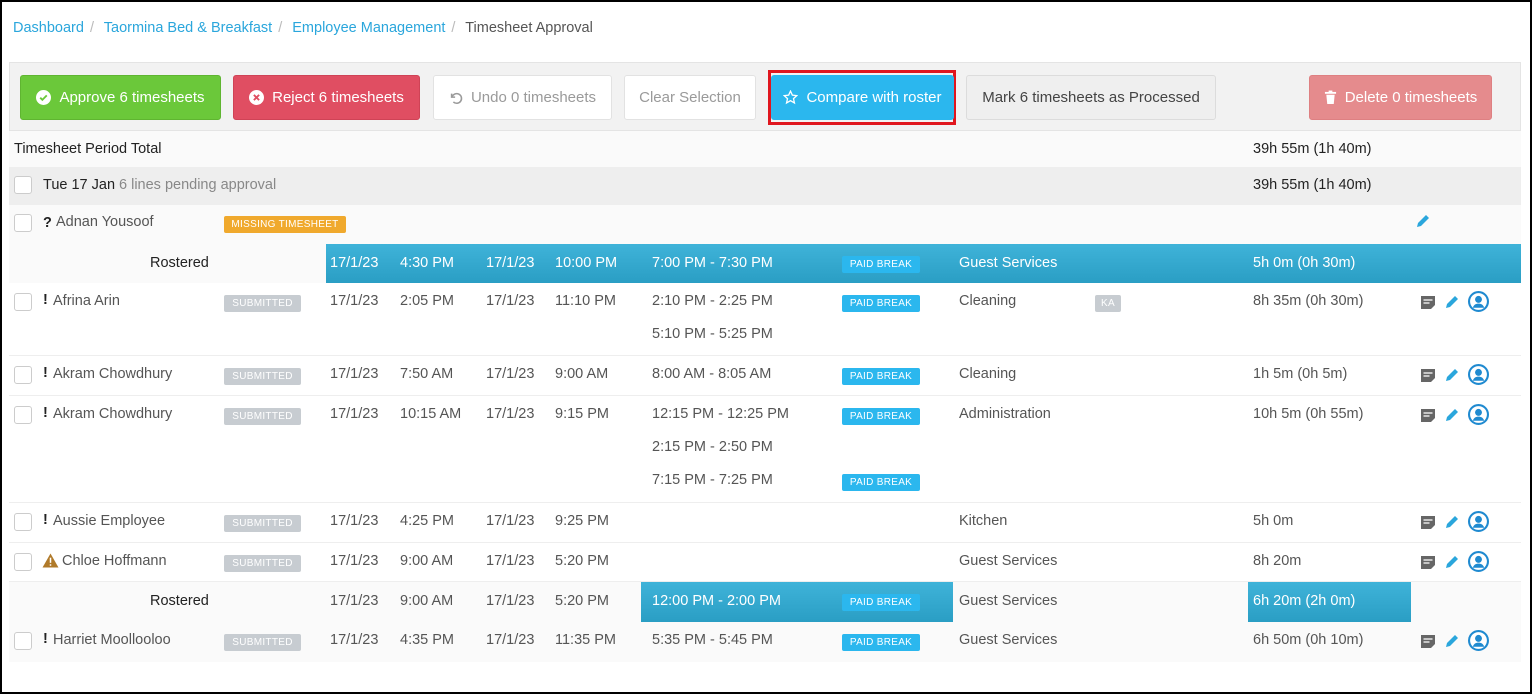 This screenshot has width=1532, height=694. I want to click on break-time: 7:00 PM - 7:30 PM, so click(712, 263).